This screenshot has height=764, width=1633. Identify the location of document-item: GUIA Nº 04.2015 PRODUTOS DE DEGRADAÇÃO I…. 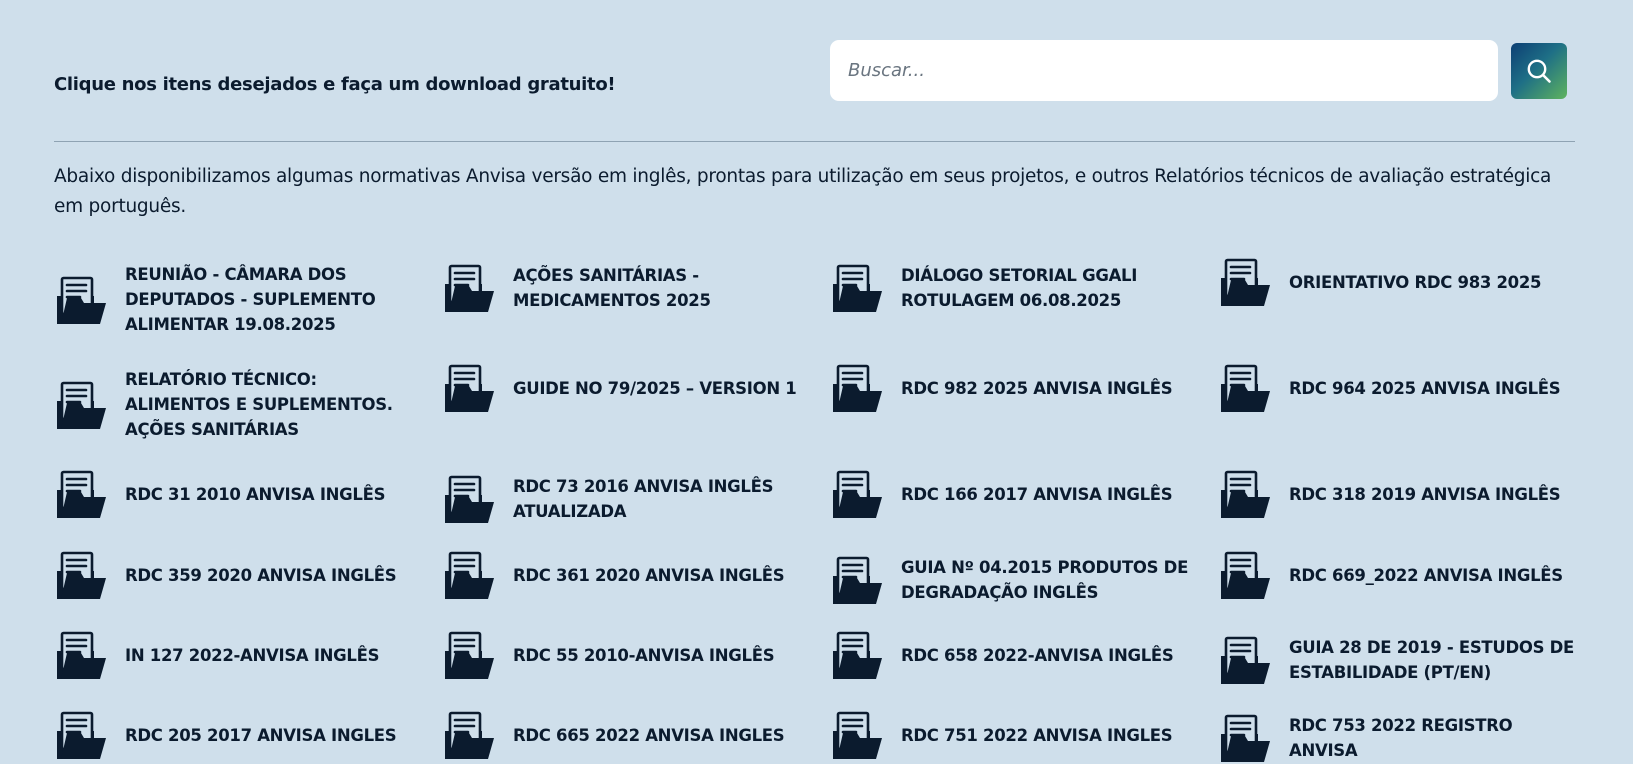
(1010, 580).